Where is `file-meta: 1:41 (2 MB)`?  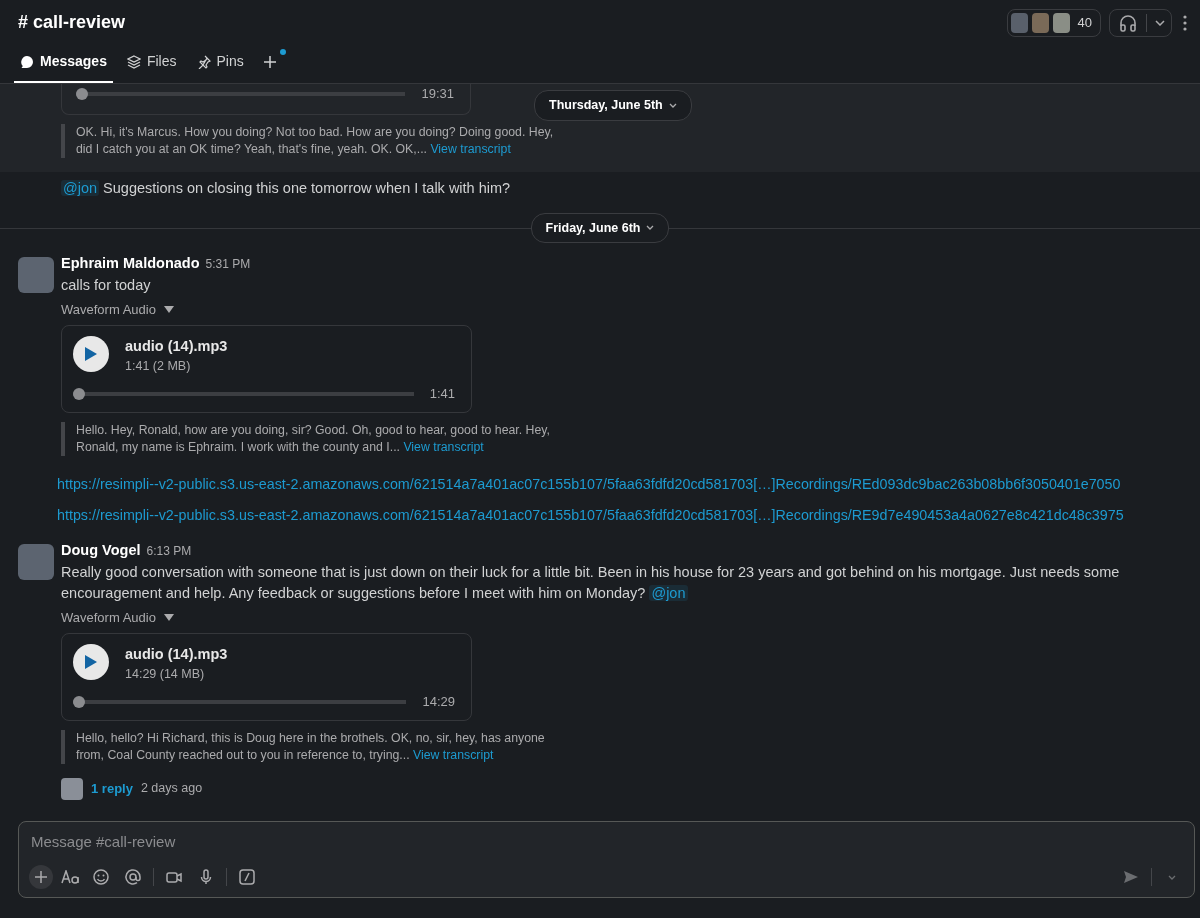
file-meta: 1:41 (2 MB) is located at coordinates (158, 367).